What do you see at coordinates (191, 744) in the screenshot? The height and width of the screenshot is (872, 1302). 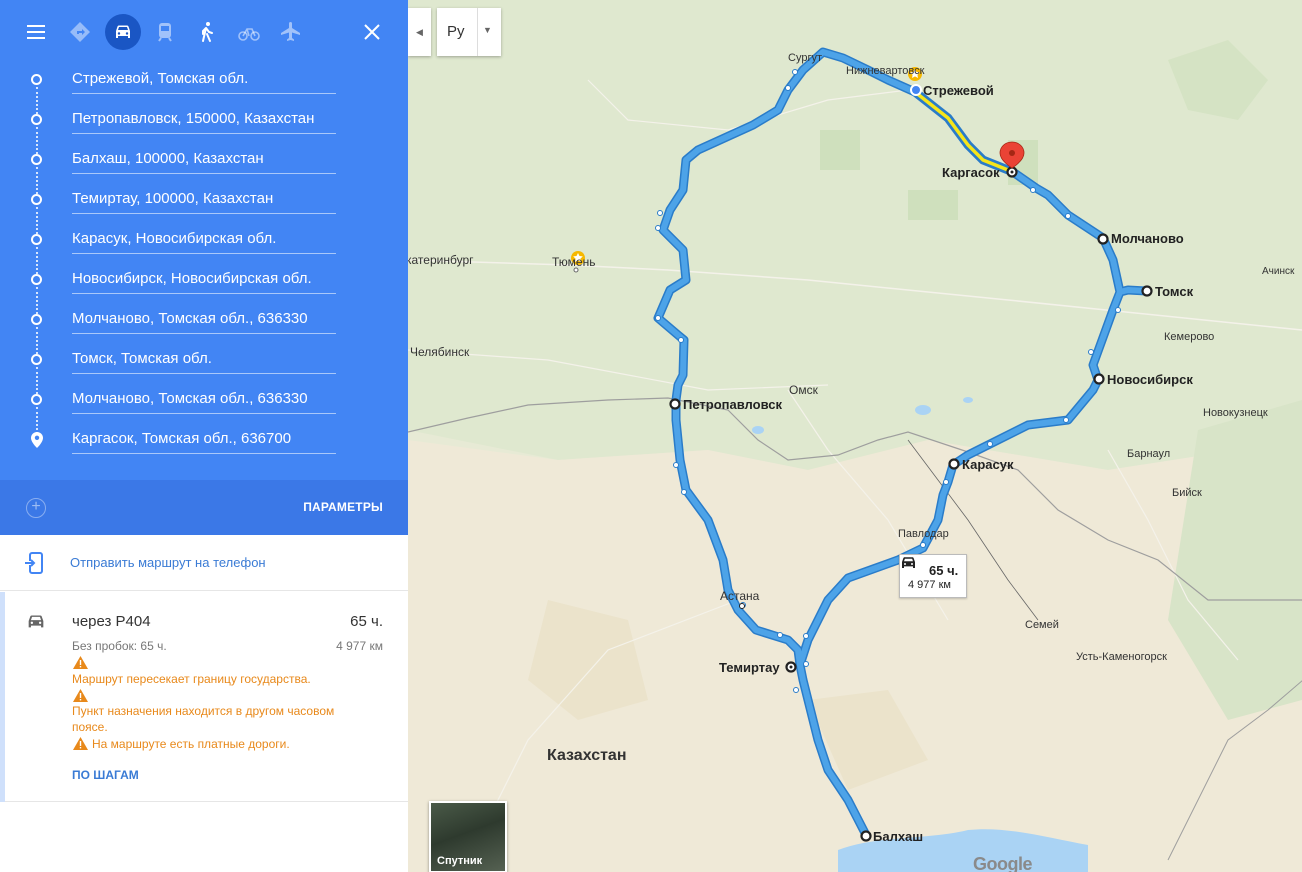 I see `route-warning: На маршруте есть платные дороги.` at bounding box center [191, 744].